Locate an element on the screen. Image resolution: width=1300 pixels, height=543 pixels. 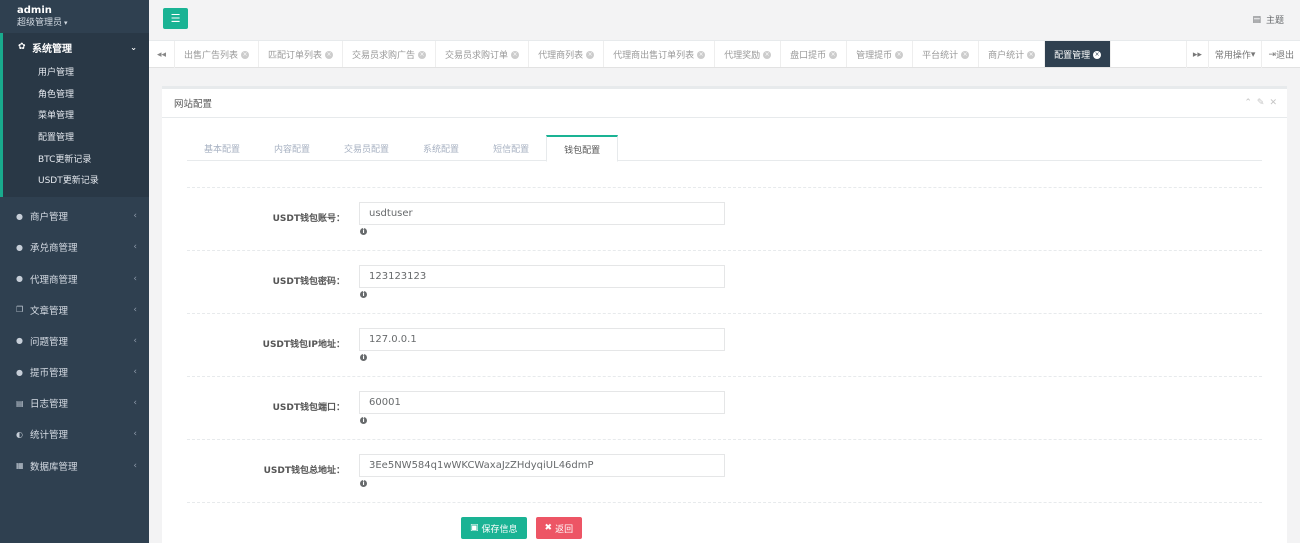
forward-icon: ▸▸ is located at coordinates (1197, 54).